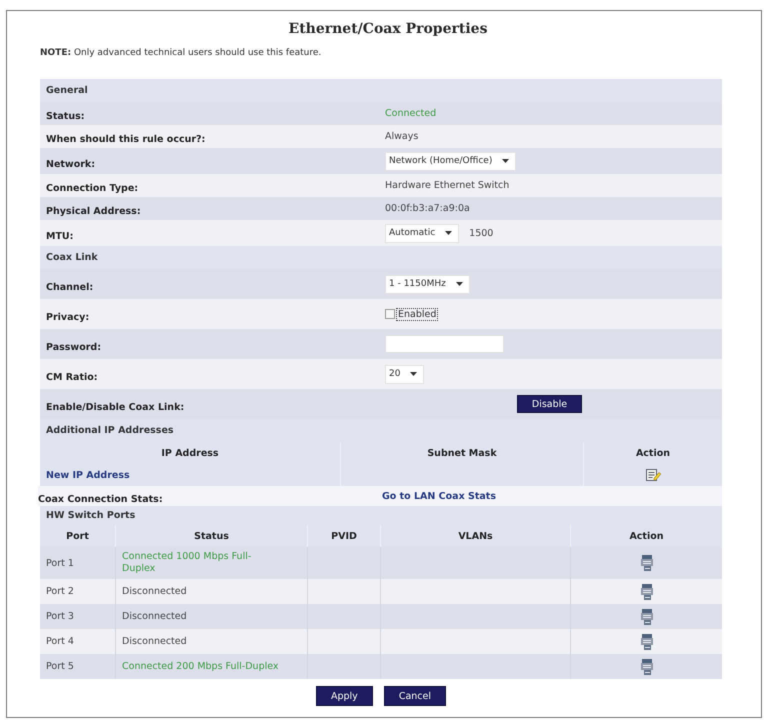  Describe the element at coordinates (71, 164) in the screenshot. I see `field-label: Network:` at that location.